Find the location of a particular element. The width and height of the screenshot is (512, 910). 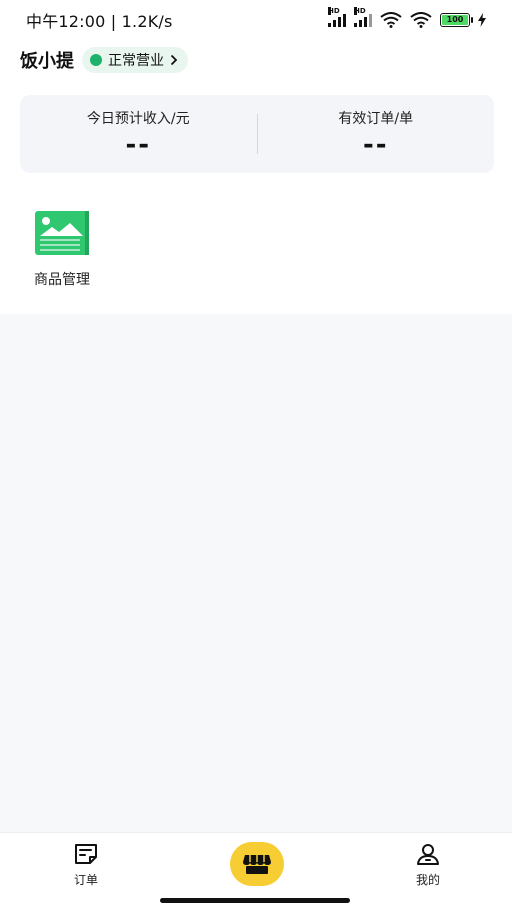

orders-stat: 有效订单/单 -- is located at coordinates (376, 134).